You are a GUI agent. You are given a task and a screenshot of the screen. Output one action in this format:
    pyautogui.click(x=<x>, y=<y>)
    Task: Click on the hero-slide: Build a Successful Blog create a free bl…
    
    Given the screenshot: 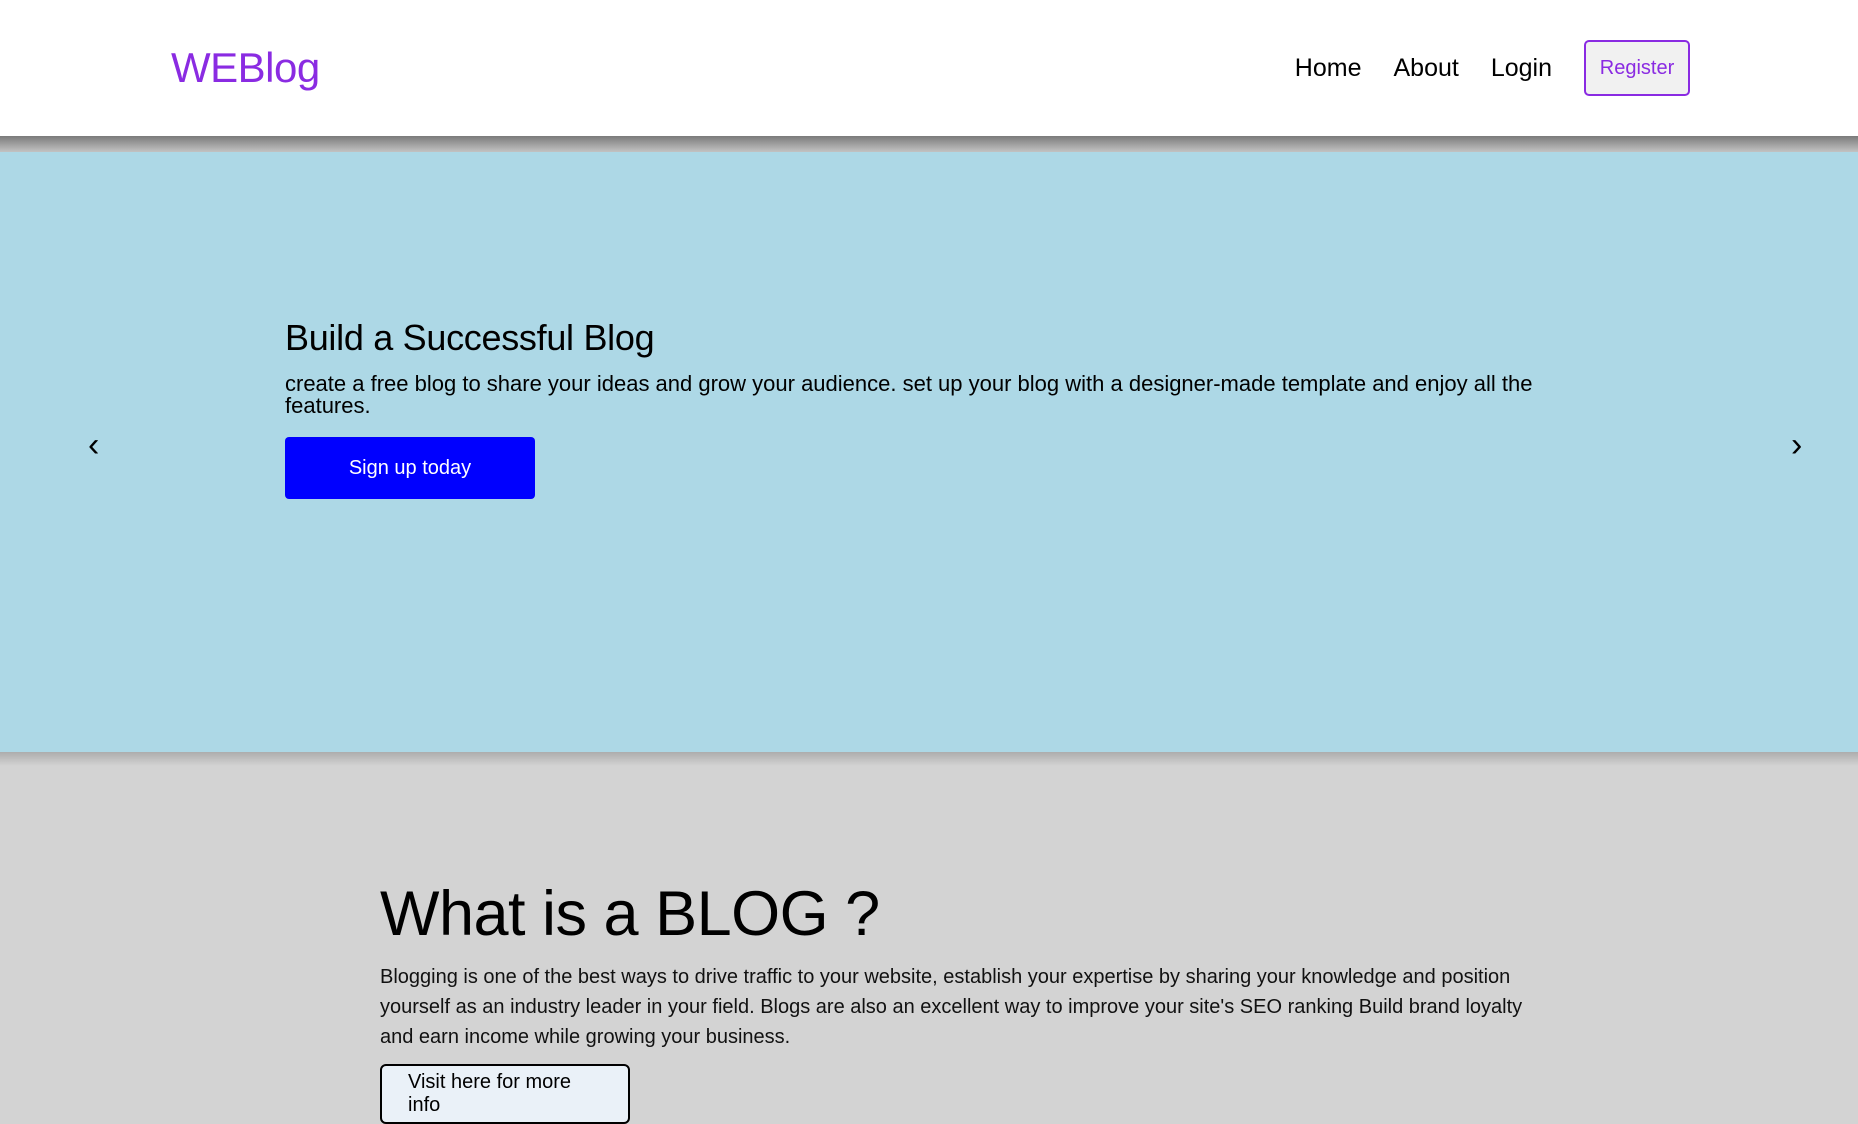 What is the action you would take?
    pyautogui.click(x=935, y=408)
    